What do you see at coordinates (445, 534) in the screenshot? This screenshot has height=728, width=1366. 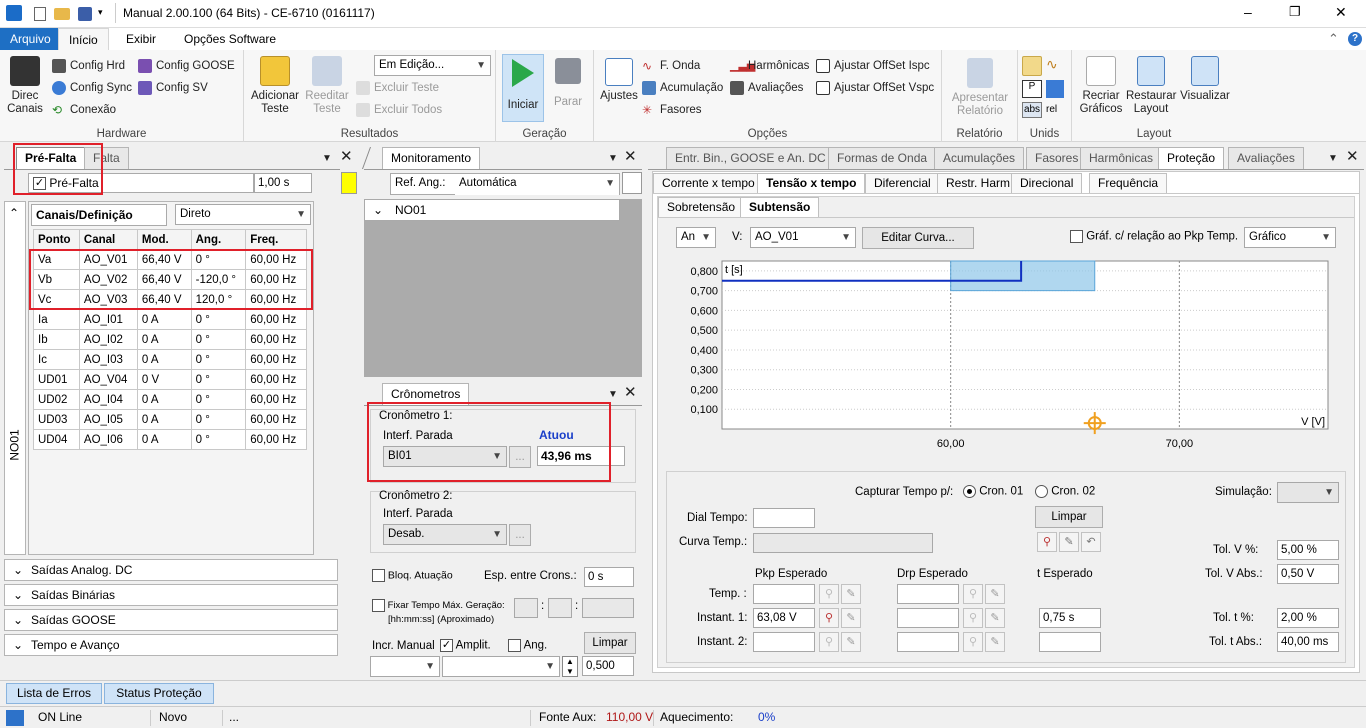 I see `crono2-interf-select: Desab. ▼` at bounding box center [445, 534].